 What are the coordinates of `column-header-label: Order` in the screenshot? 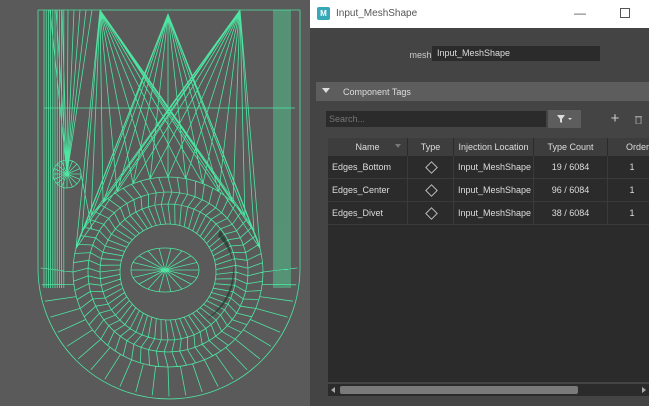 It's located at (637, 147).